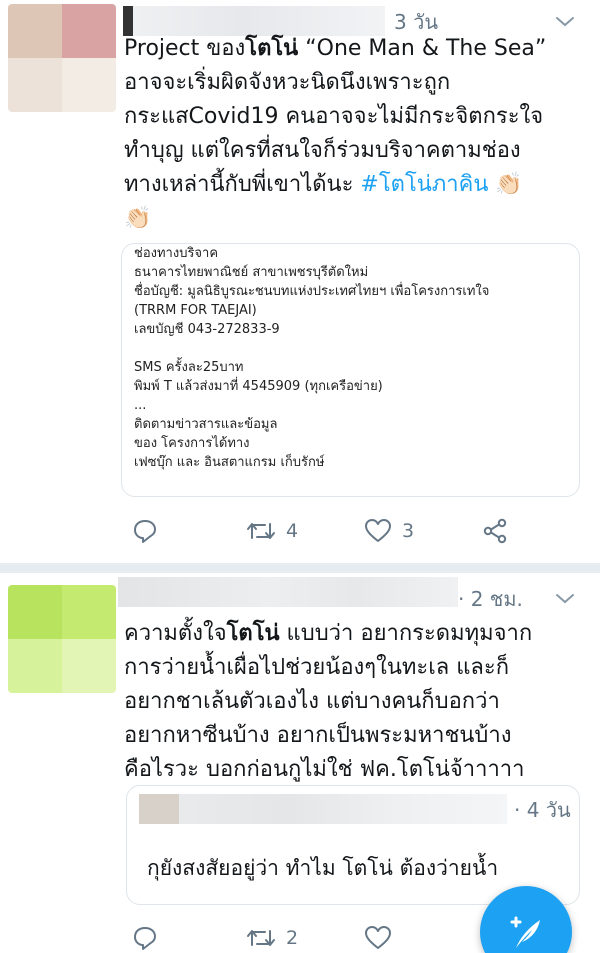 The image size is (600, 953). What do you see at coordinates (323, 809) in the screenshot?
I see `quoted-author-pixelated` at bounding box center [323, 809].